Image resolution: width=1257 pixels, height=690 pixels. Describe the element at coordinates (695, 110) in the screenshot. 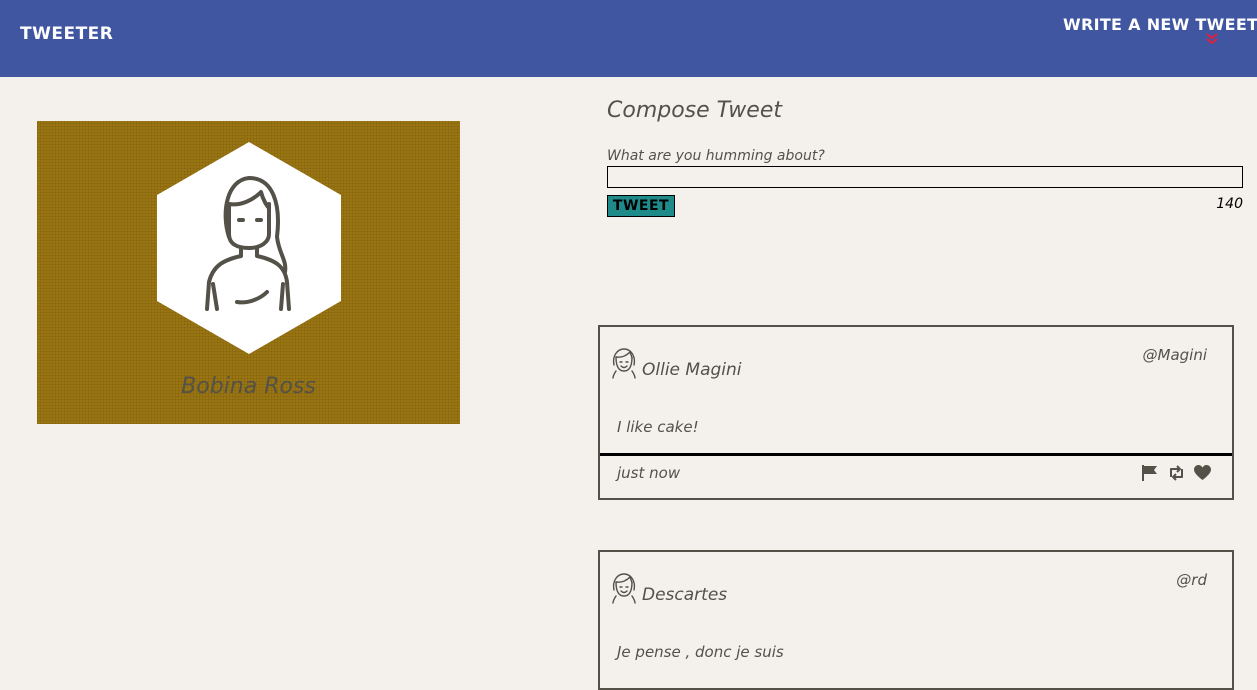

I see `compose-title: Compose Tweet` at that location.